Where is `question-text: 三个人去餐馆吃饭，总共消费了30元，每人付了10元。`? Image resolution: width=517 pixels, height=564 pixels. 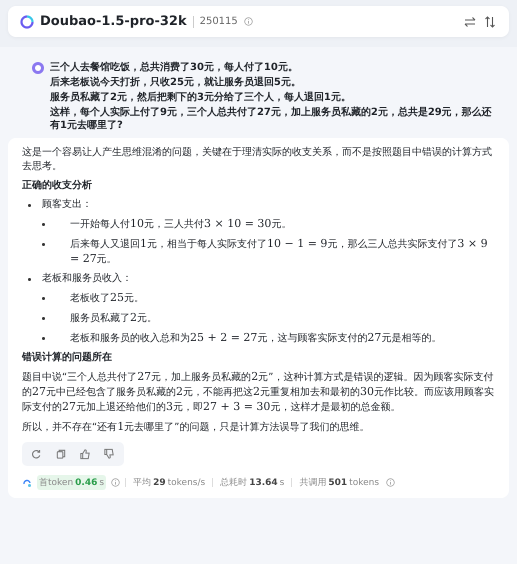 question-text: 三个人去餐馆吃饭，总共消费了30元，每人付了10元。 is located at coordinates (174, 67).